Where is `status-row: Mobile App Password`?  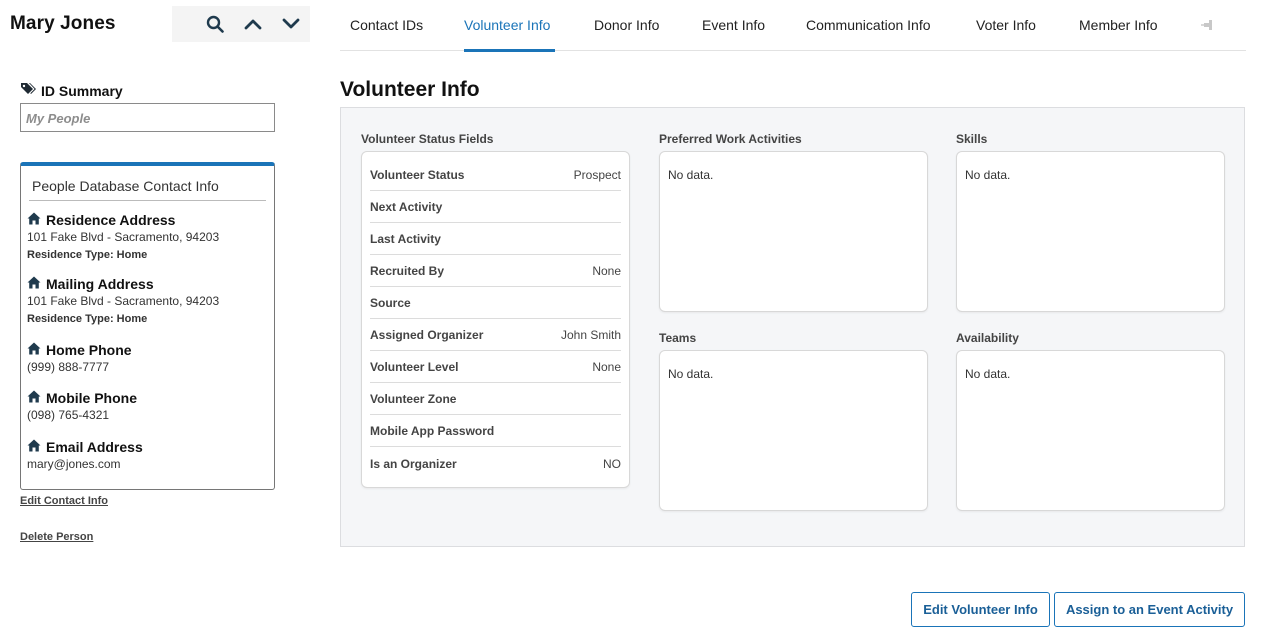 status-row: Mobile App Password is located at coordinates (495, 431).